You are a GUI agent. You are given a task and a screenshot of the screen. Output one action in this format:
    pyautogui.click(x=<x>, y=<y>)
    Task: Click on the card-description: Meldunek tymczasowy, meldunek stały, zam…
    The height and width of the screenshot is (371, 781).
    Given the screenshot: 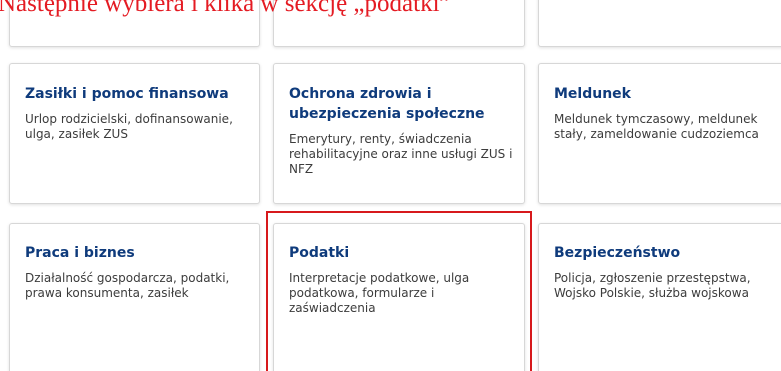 What is the action you would take?
    pyautogui.click(x=656, y=126)
    